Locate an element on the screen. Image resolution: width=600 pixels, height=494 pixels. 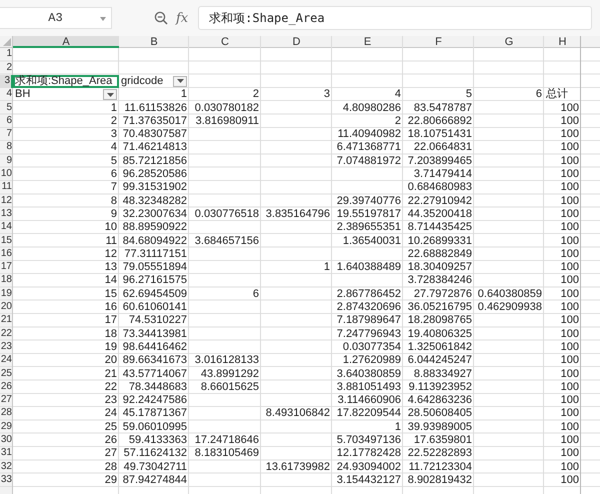
row-header: 14 is located at coordinates (6, 228).